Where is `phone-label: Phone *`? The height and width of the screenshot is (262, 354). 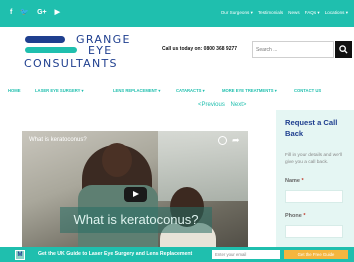 phone-label: Phone * is located at coordinates (295, 216).